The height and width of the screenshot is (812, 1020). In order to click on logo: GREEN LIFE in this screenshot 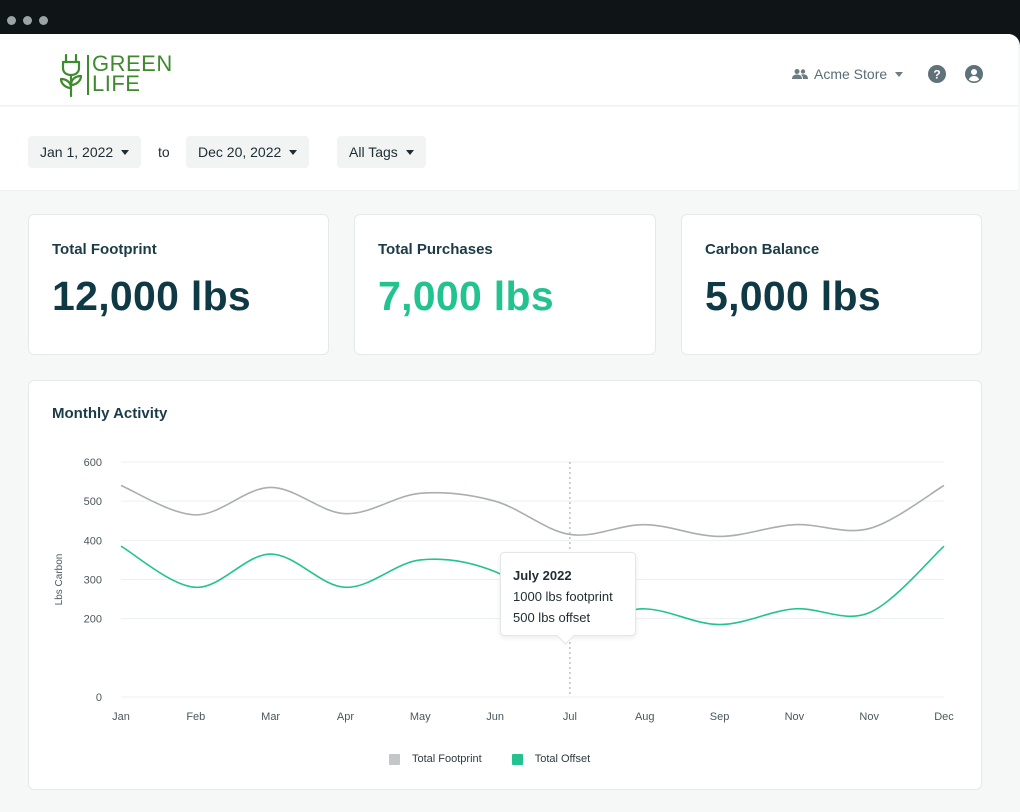, I will do `click(123, 75)`.